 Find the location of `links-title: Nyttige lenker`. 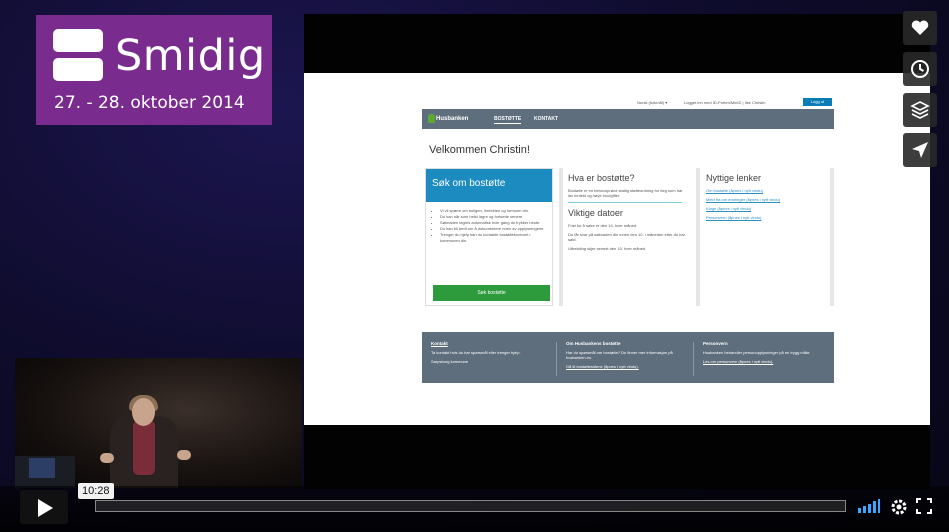

links-title: Nyttige lenker is located at coordinates (734, 178).